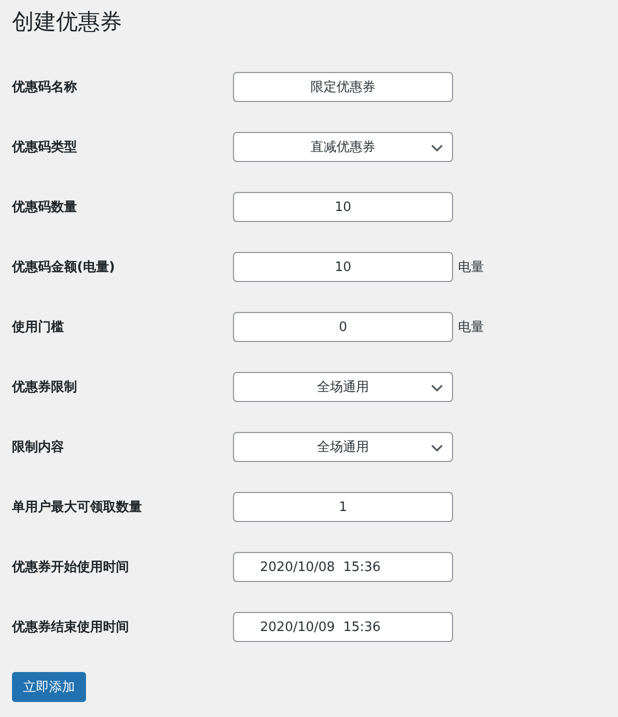 The width and height of the screenshot is (618, 717). I want to click on field-label: 优惠券开始使用时间, so click(71, 567).